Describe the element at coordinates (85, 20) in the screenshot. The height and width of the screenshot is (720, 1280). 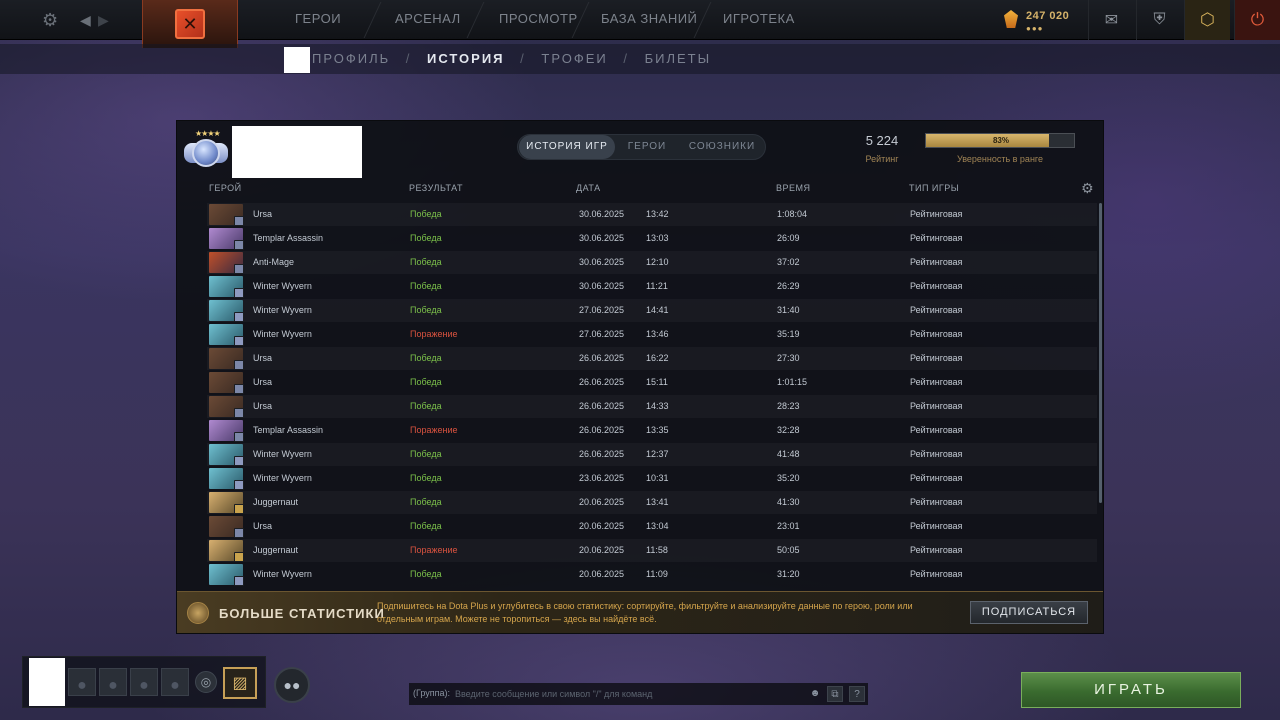
I see `back-arrow-icon: ◀` at that location.